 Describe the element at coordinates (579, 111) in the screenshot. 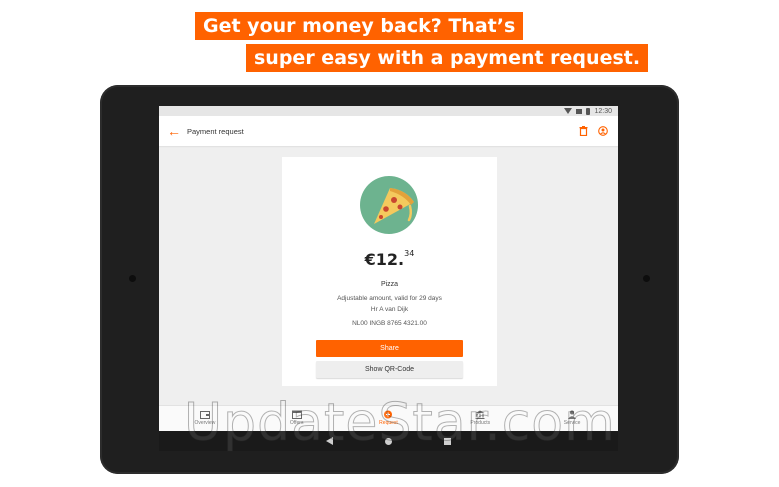

I see `signal-icon` at that location.